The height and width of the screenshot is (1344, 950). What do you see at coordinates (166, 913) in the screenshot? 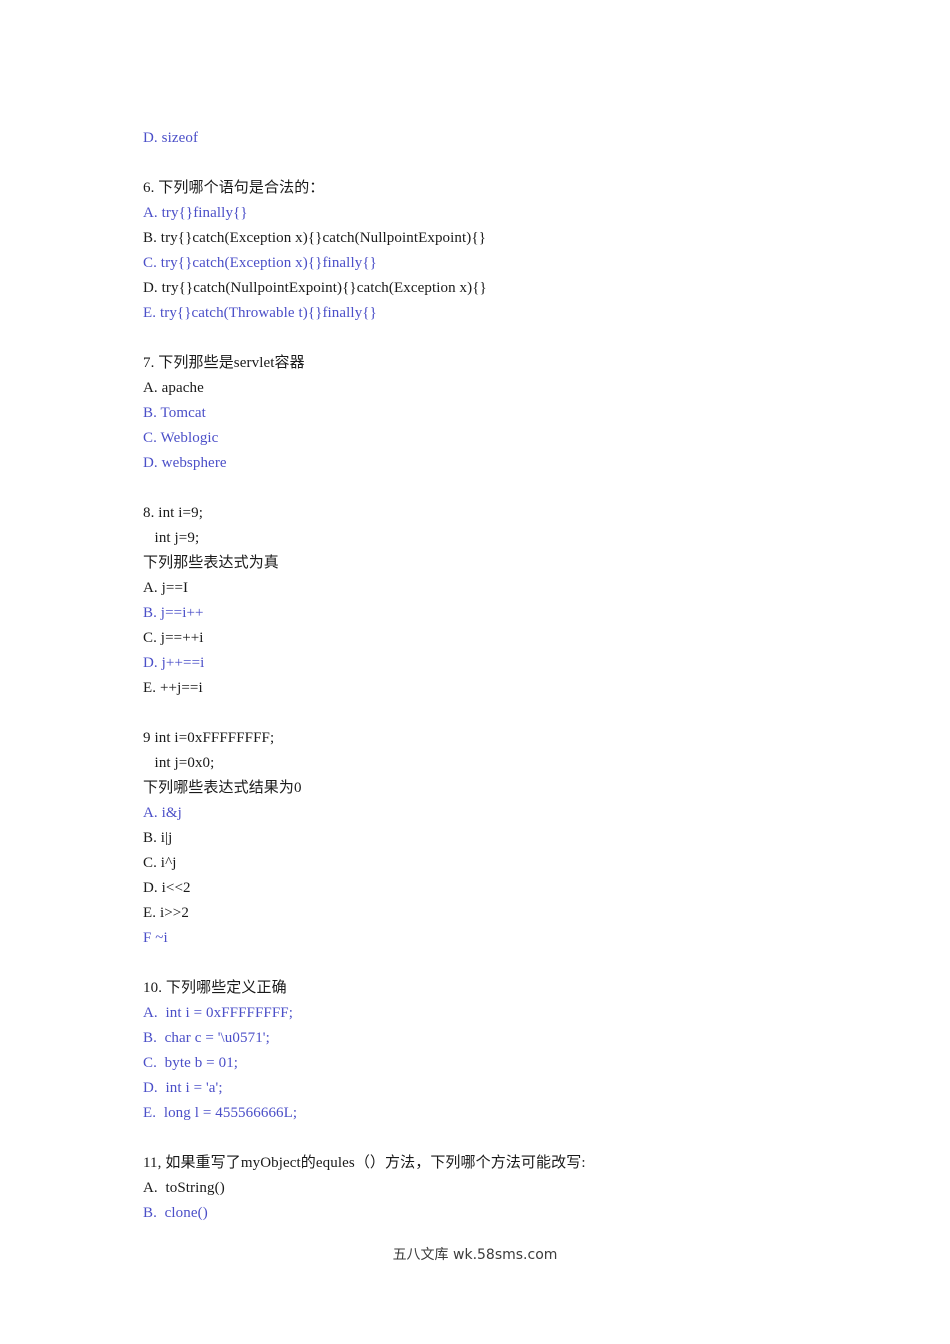
I see `document-line: E. i>>2` at bounding box center [166, 913].